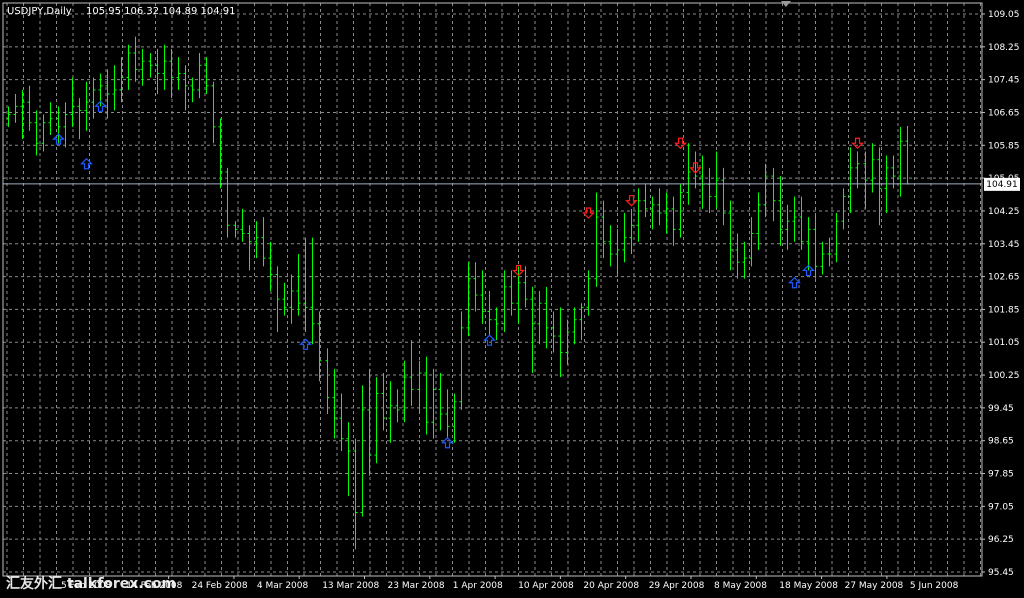 The width and height of the screenshot is (1024, 598). I want to click on y-tick-label: 106.65, so click(1004, 113).